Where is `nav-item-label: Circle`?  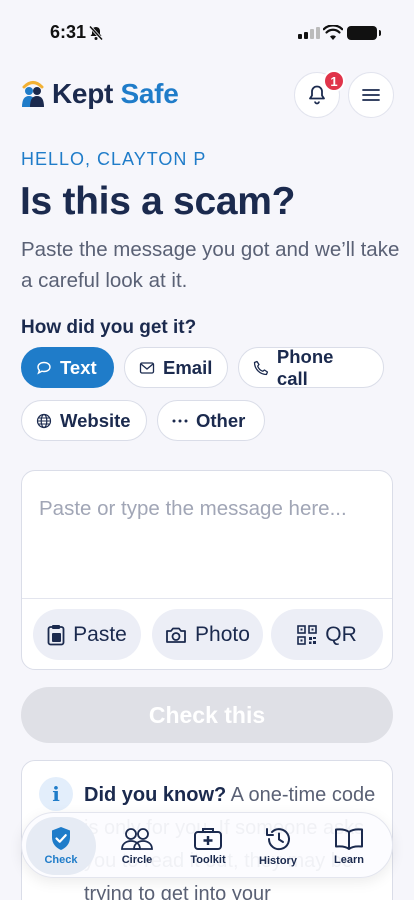 nav-item-label: Circle is located at coordinates (137, 859).